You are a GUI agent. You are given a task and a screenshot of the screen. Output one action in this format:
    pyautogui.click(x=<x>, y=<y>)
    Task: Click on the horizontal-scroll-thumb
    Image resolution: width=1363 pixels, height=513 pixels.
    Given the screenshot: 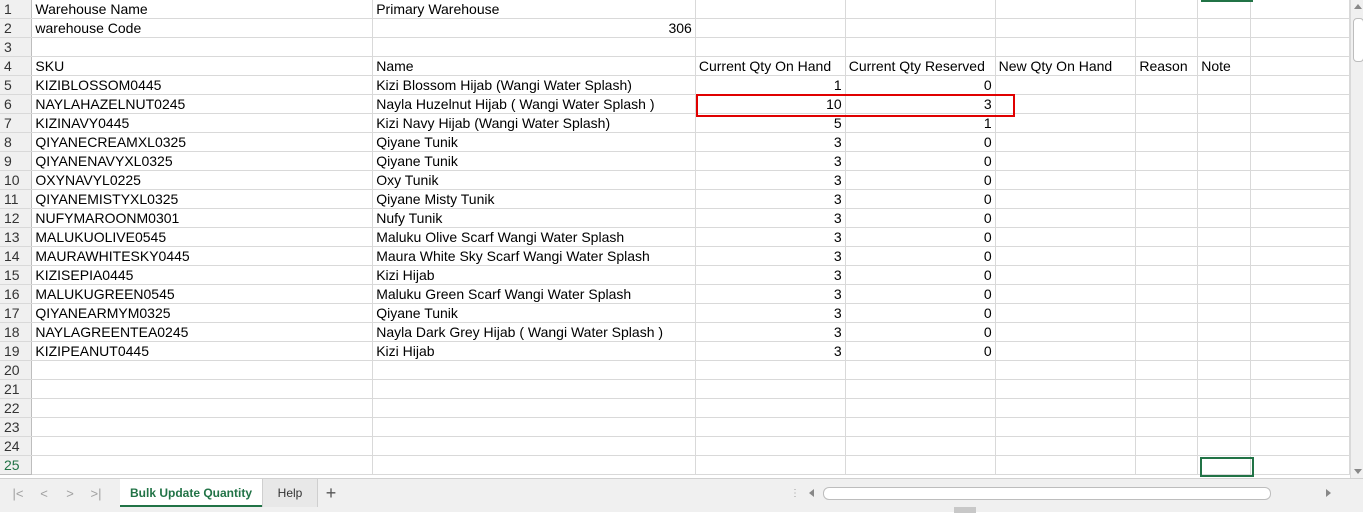 What is the action you would take?
    pyautogui.click(x=1047, y=493)
    